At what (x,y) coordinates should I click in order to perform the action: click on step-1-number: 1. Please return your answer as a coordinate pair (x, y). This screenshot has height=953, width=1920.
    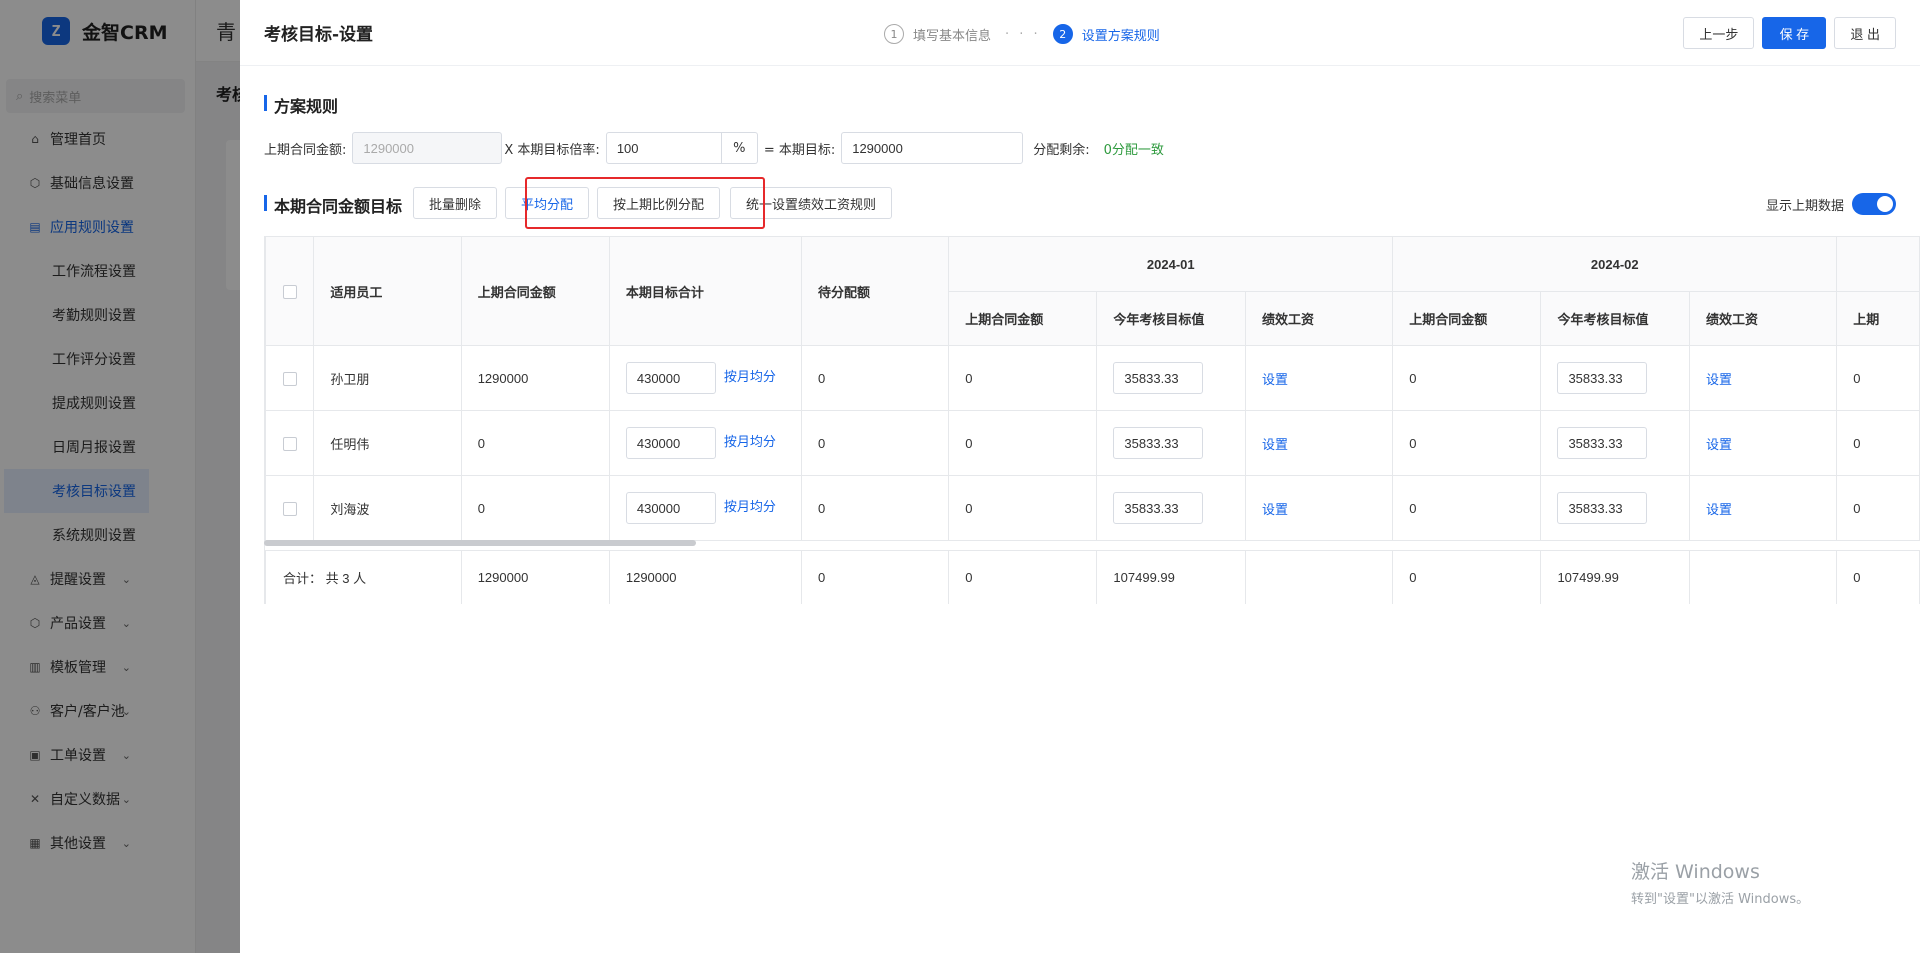
    Looking at the image, I should click on (894, 34).